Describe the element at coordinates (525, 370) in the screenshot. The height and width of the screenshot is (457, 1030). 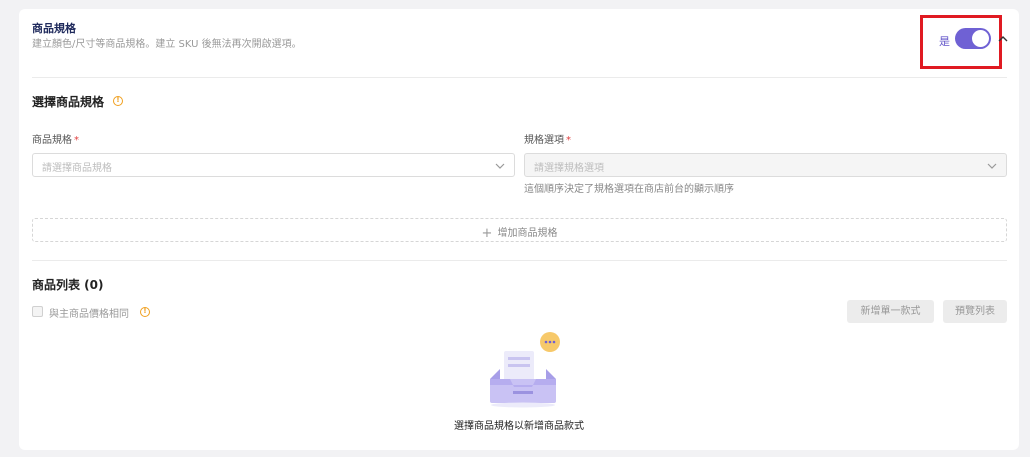
I see `empty-box-illustration-icon` at that location.